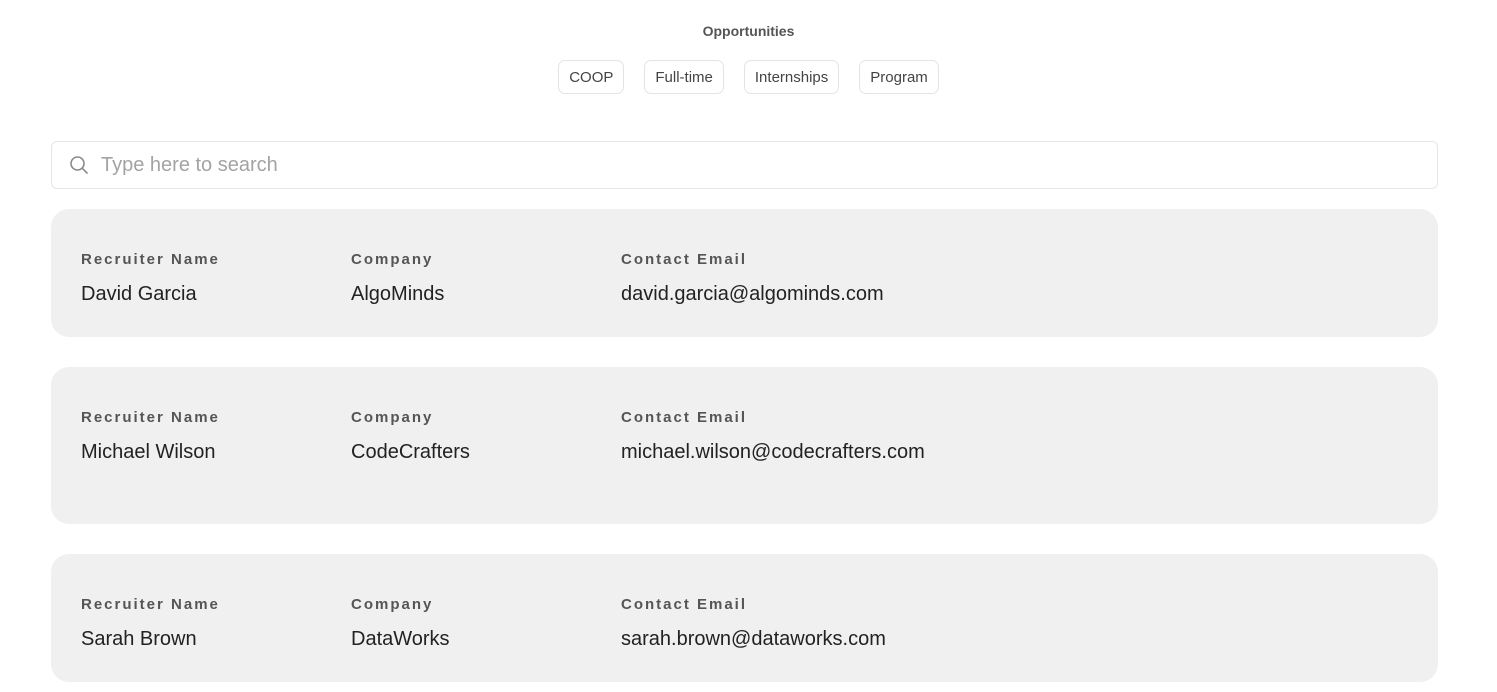  I want to click on company-name: CodeCrafters, so click(410, 452).